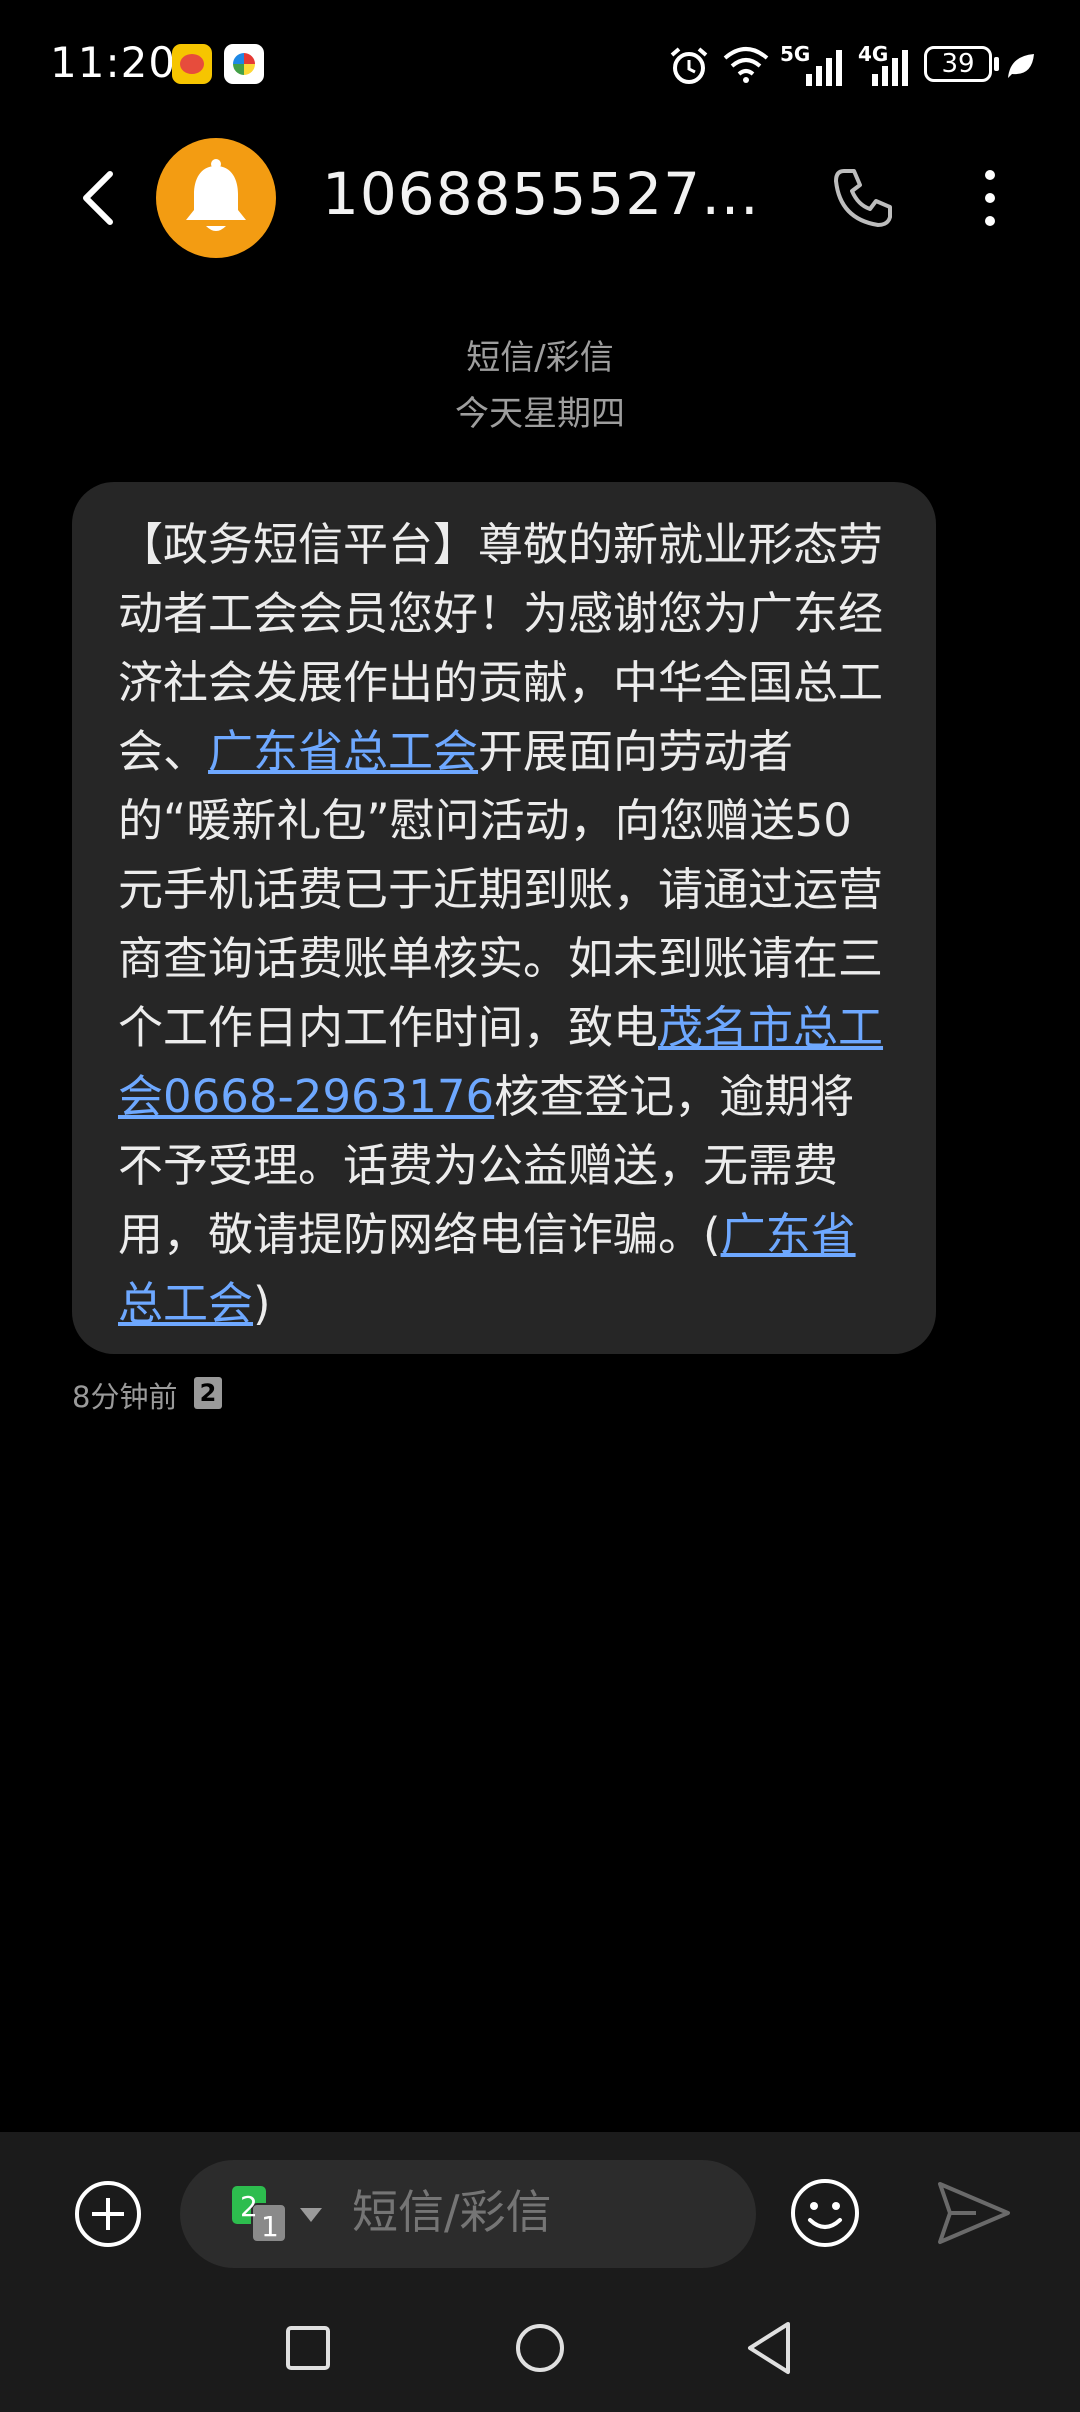 The width and height of the screenshot is (1080, 2412). I want to click on message-type-label: 短信/彩信, so click(540, 358).